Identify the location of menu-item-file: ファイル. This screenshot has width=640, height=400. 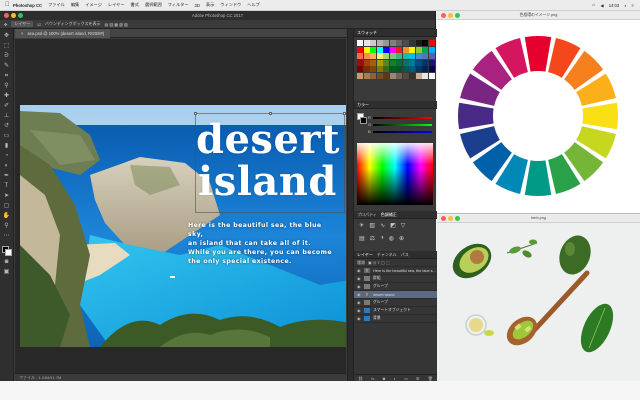
(56, 5).